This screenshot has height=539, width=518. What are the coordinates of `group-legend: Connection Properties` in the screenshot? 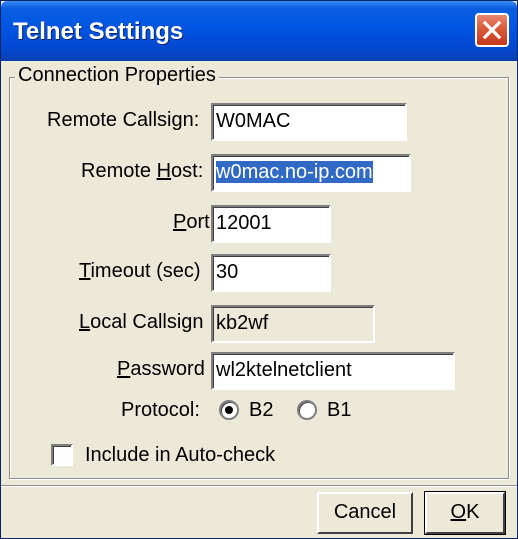 It's located at (117, 75).